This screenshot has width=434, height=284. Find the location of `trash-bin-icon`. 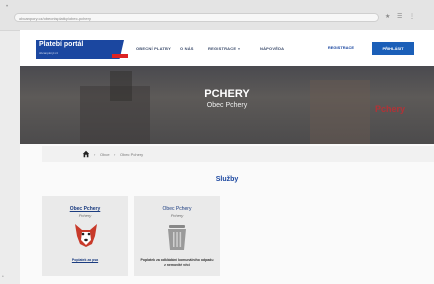

trash-bin-icon is located at coordinates (177, 237).